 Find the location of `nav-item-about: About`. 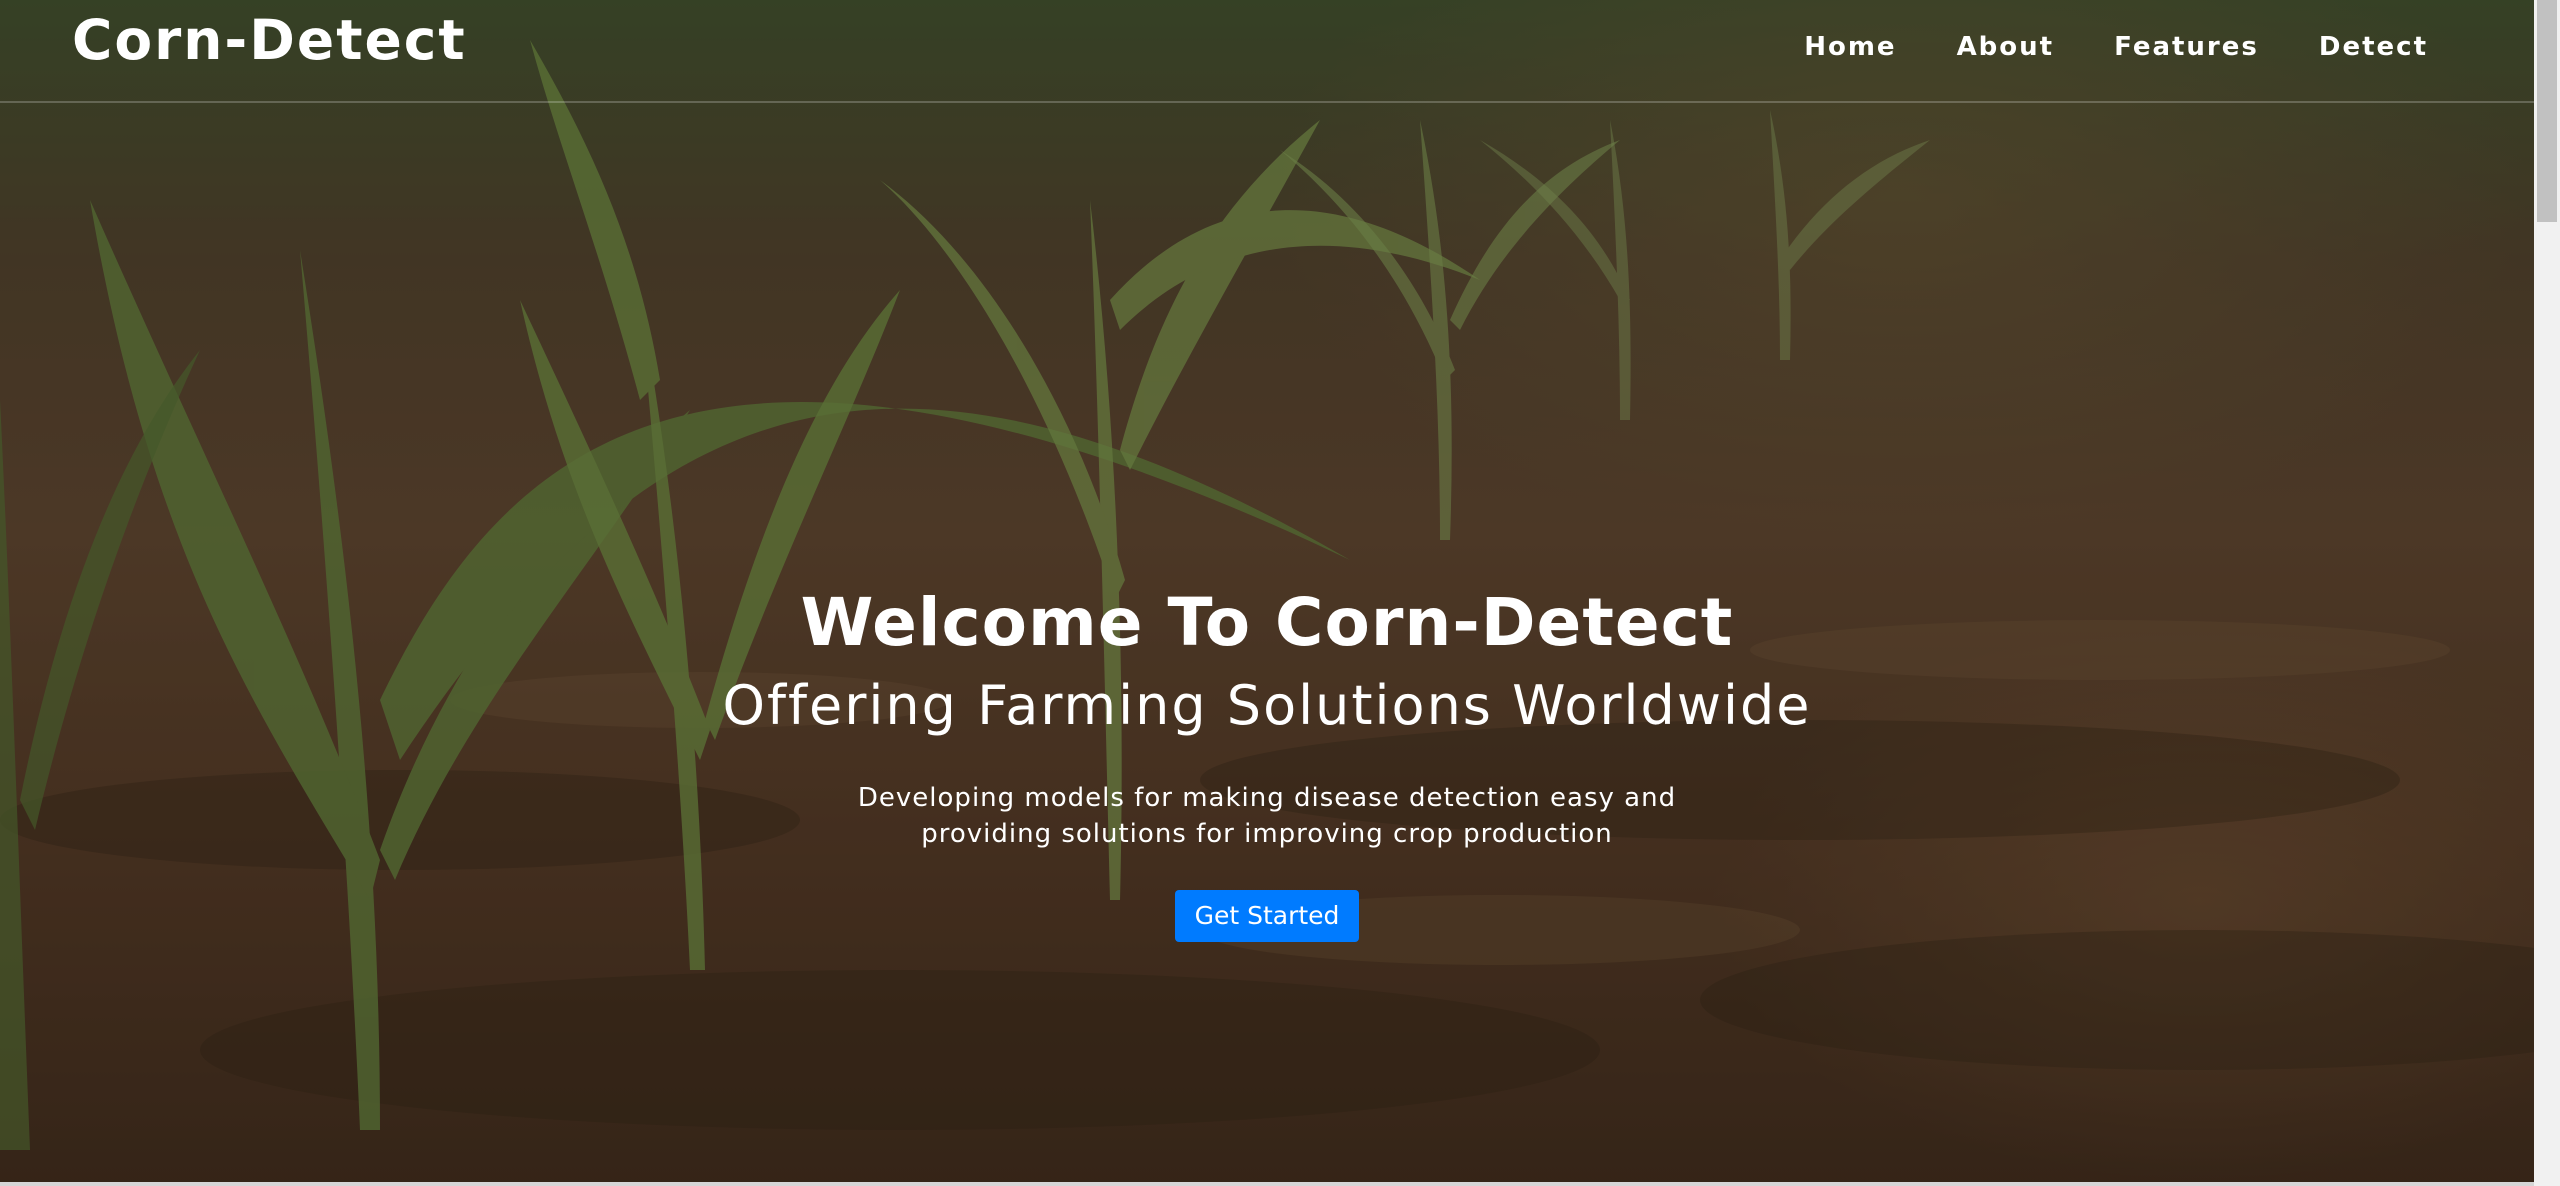

nav-item-about: About is located at coordinates (2006, 47).